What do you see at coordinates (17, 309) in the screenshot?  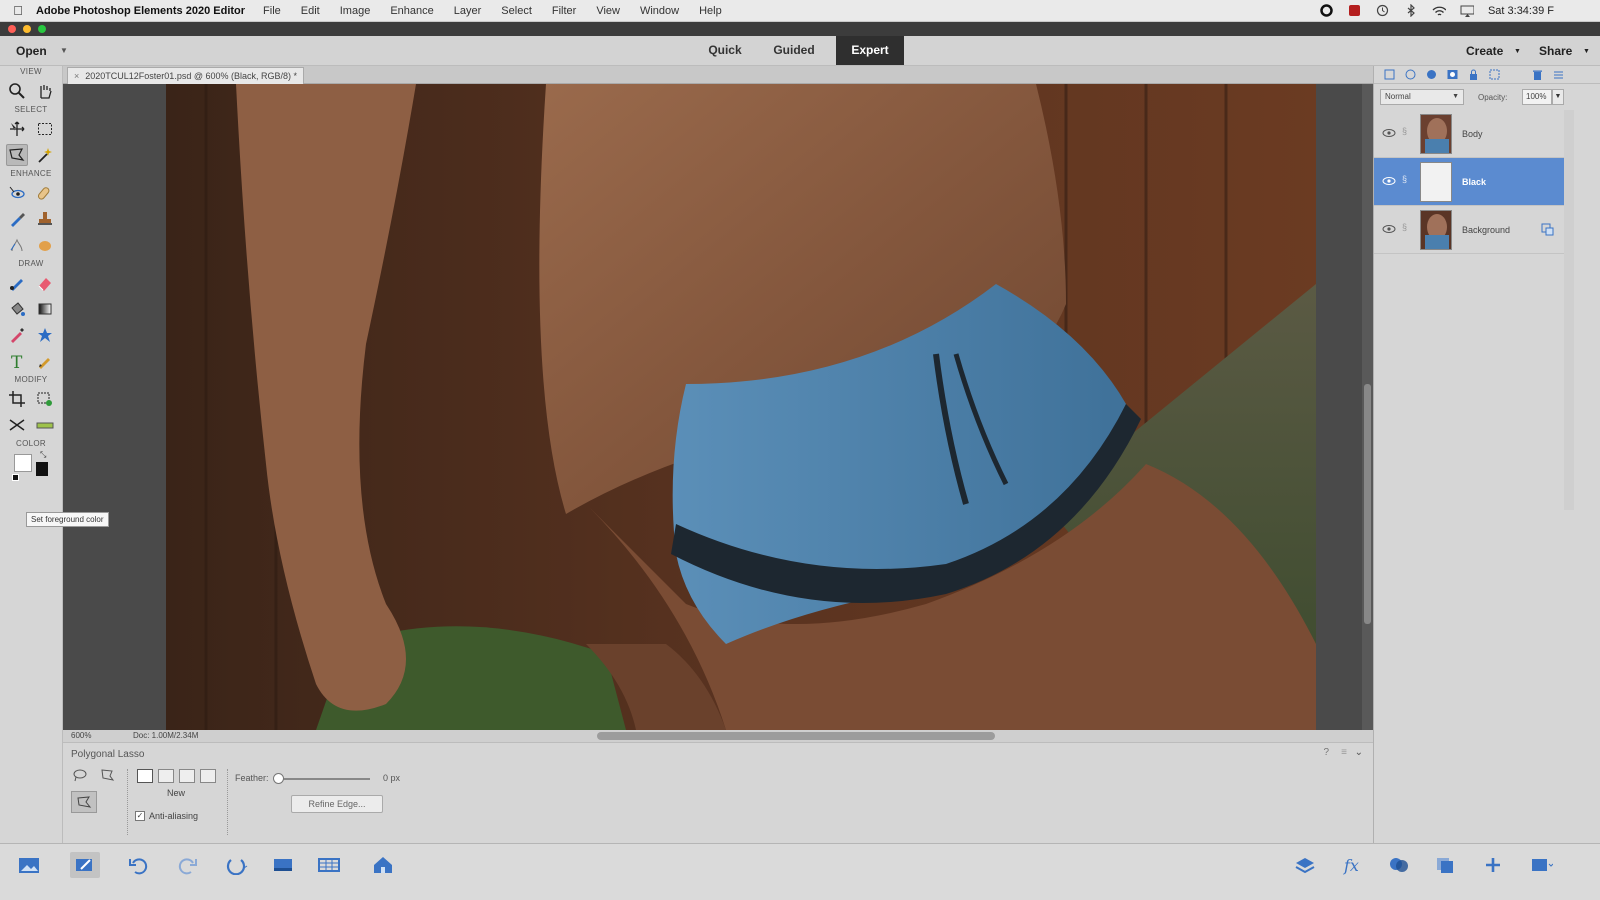 I see `paint-bucket-icon` at bounding box center [17, 309].